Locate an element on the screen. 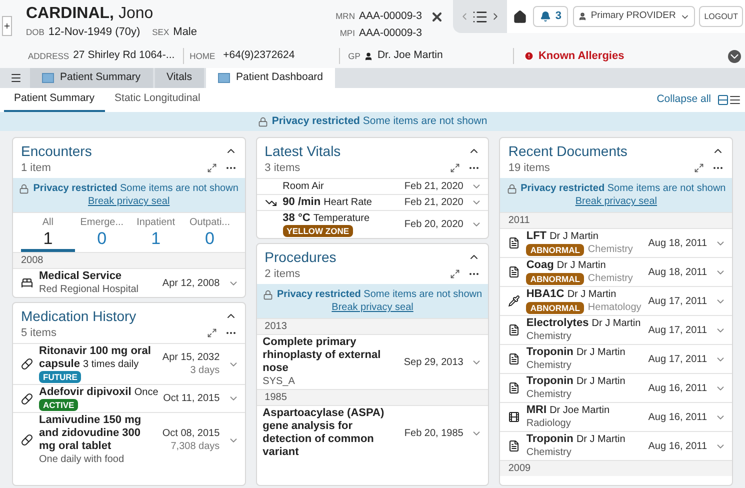 This screenshot has height=488, width=745. add-button is located at coordinates (7, 26).